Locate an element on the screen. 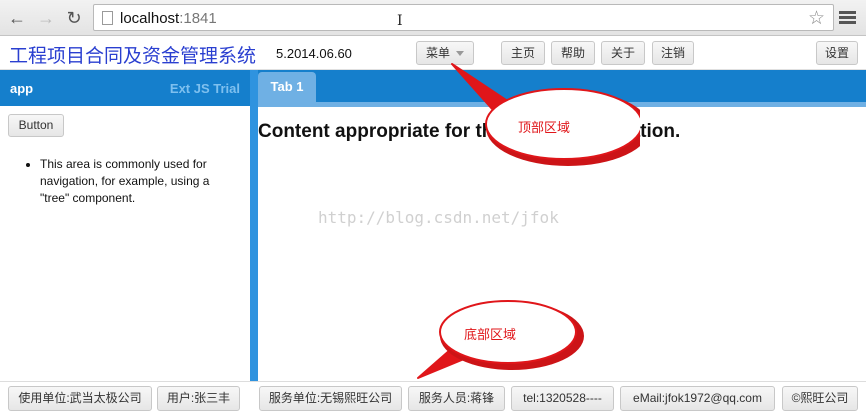  tab-1: Tab 1 is located at coordinates (287, 89).